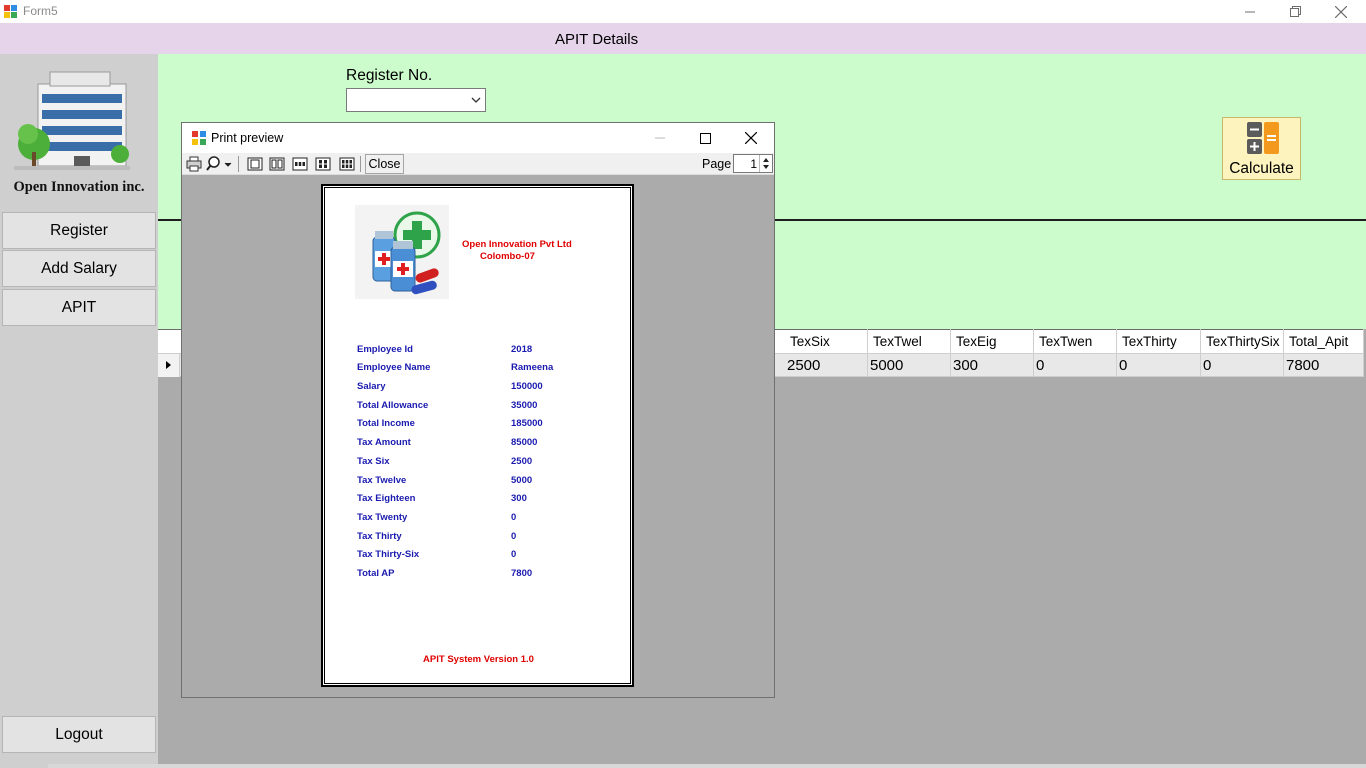 The image size is (1366, 768). I want to click on apit-nav-button: APIT, so click(79, 307).